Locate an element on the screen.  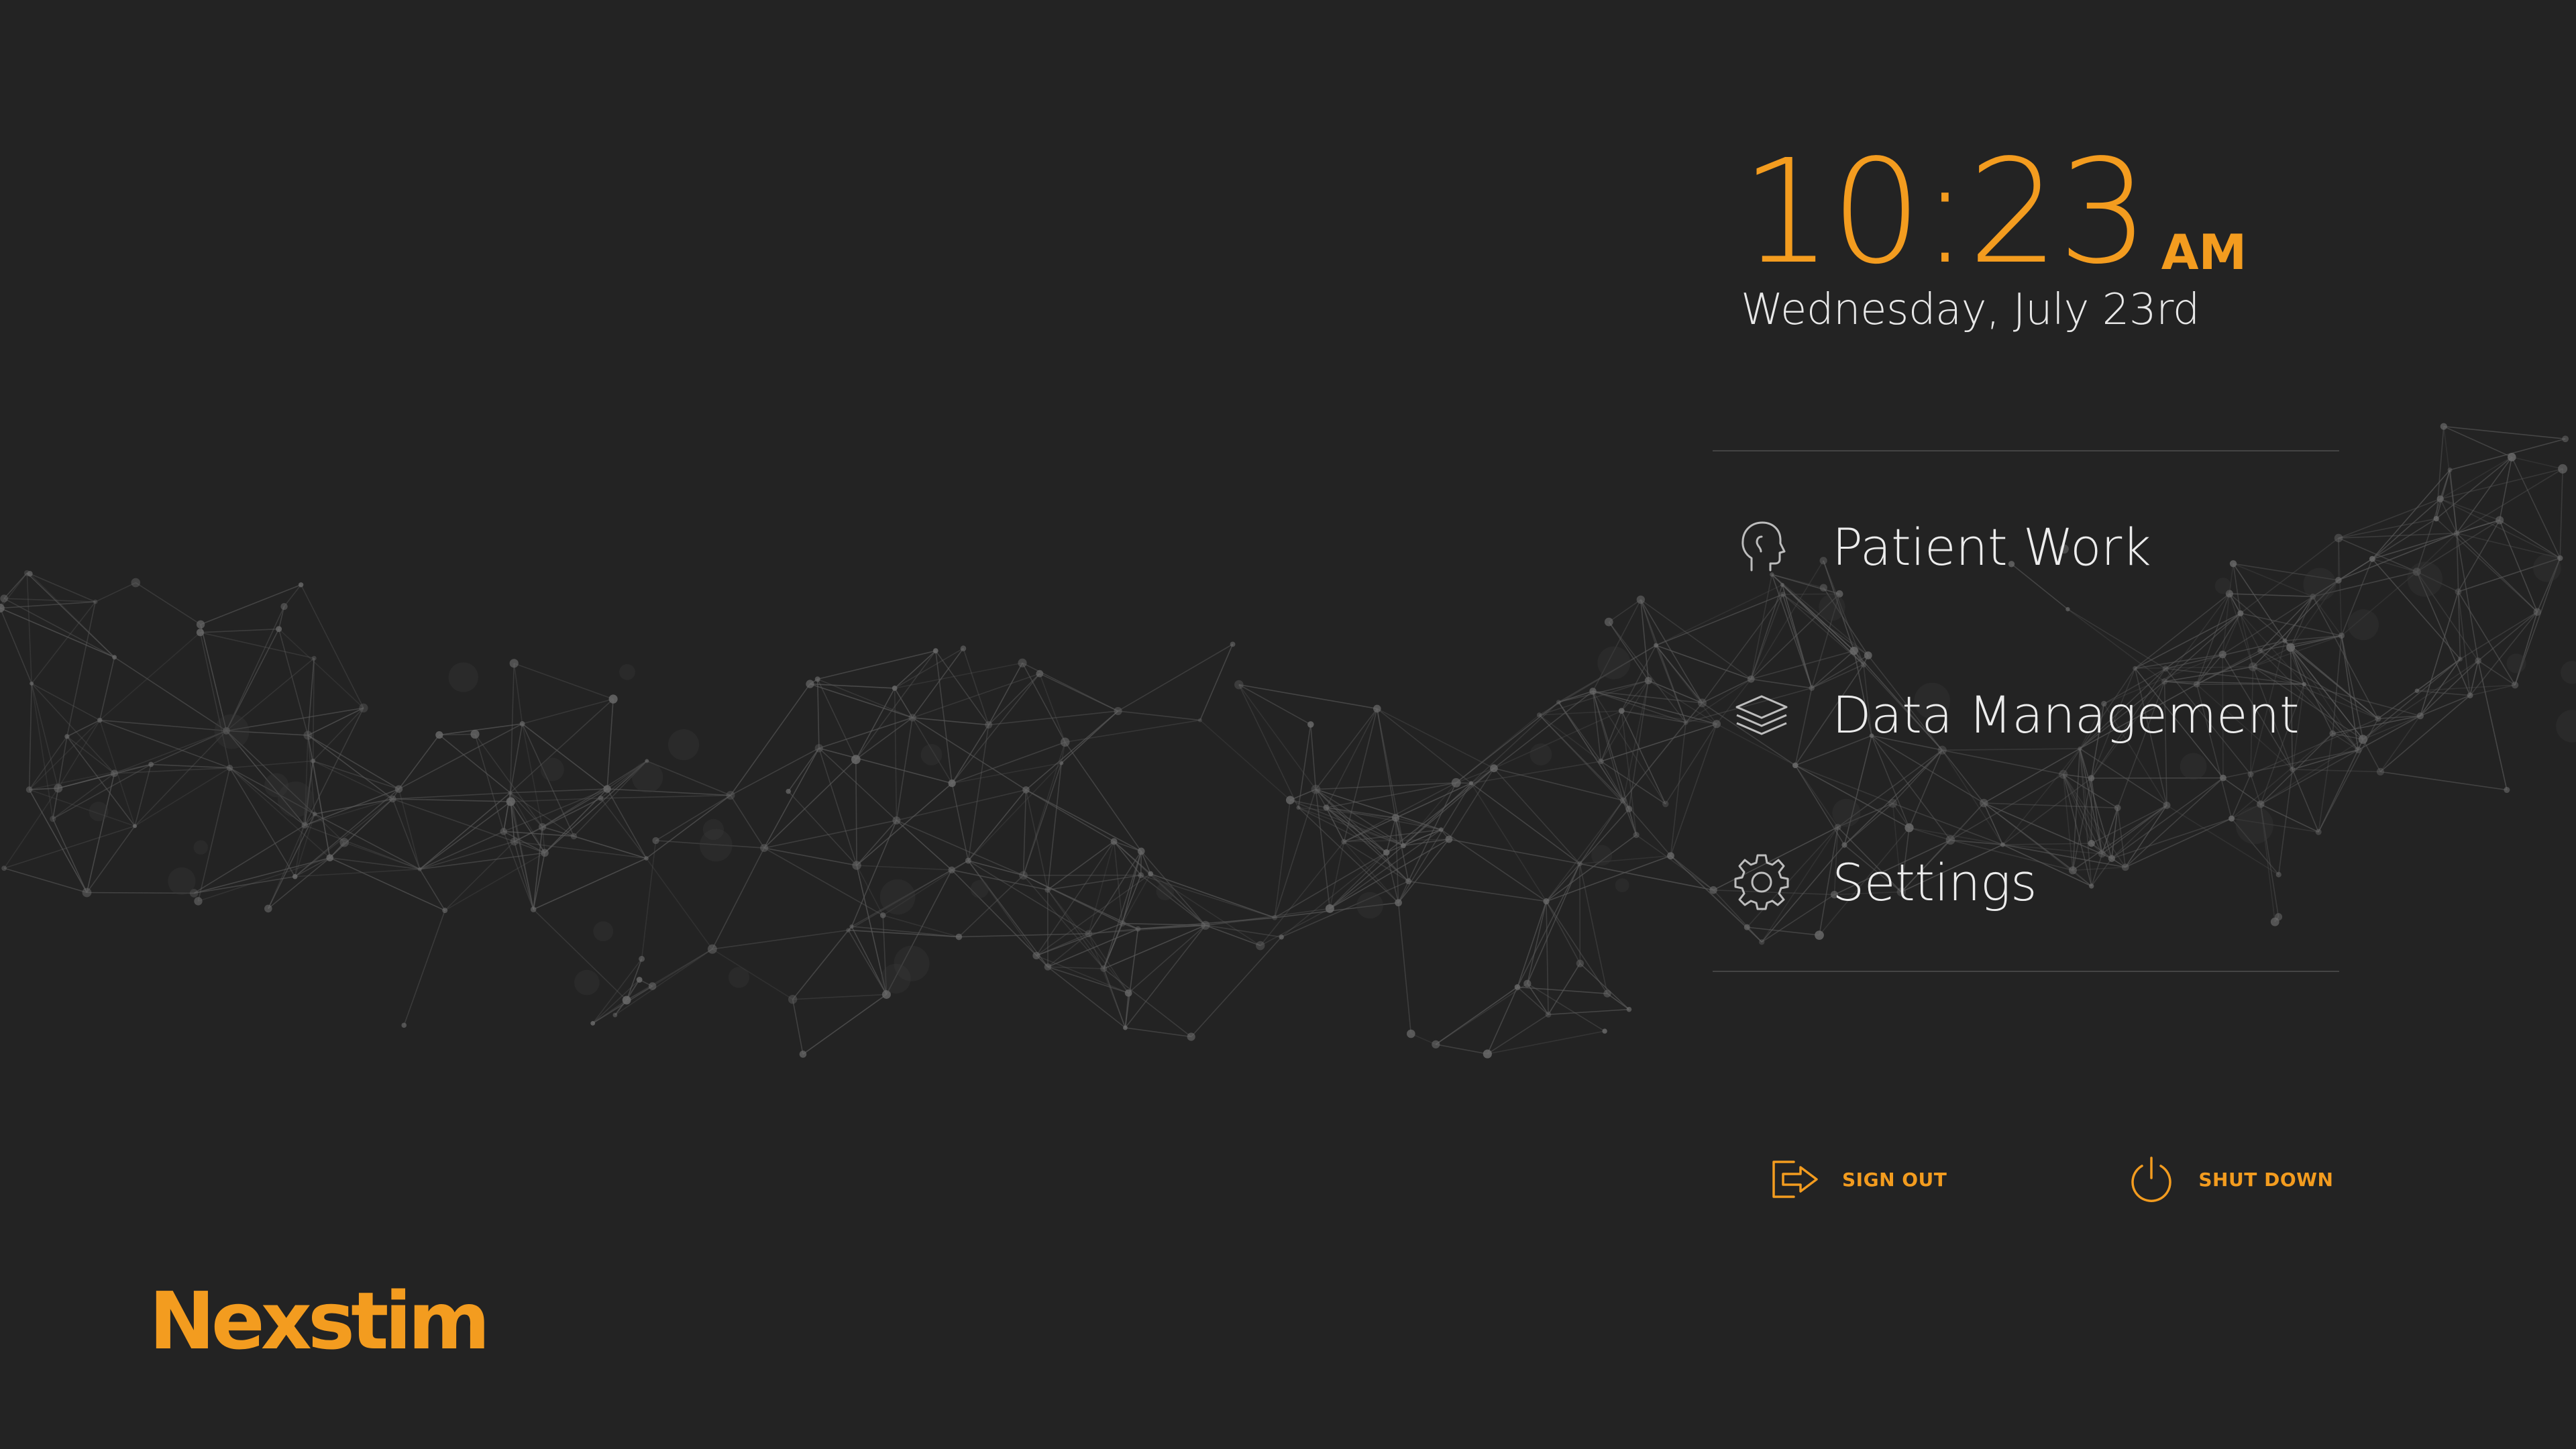
menu-item-label: Data Management is located at coordinates (2066, 714).